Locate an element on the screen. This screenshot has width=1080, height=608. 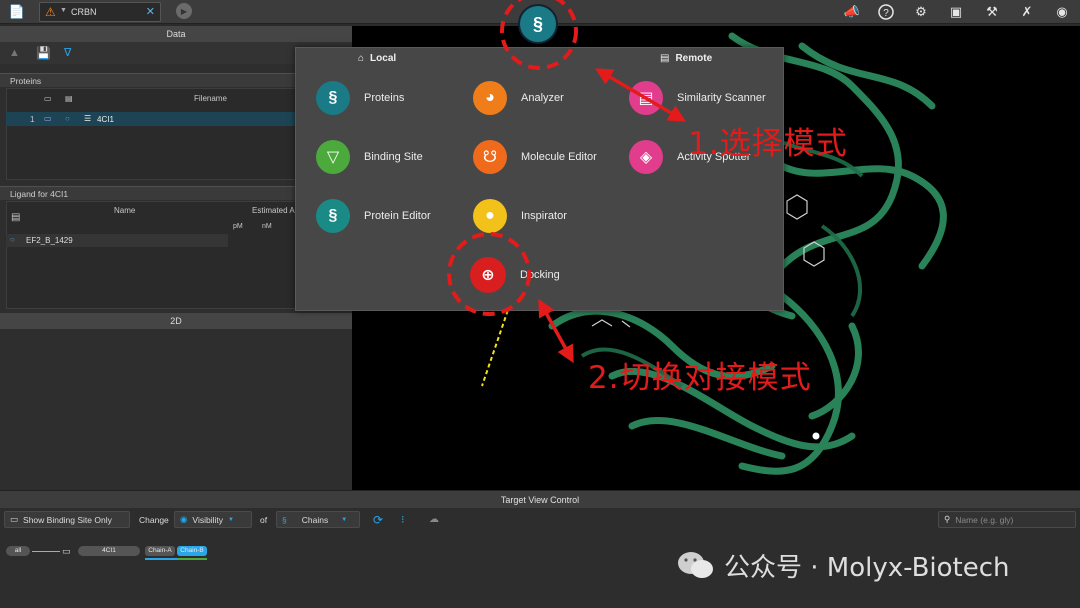
name-search-input: ⚲ Name (e.g. gly) is located at coordinates (1007, 519).